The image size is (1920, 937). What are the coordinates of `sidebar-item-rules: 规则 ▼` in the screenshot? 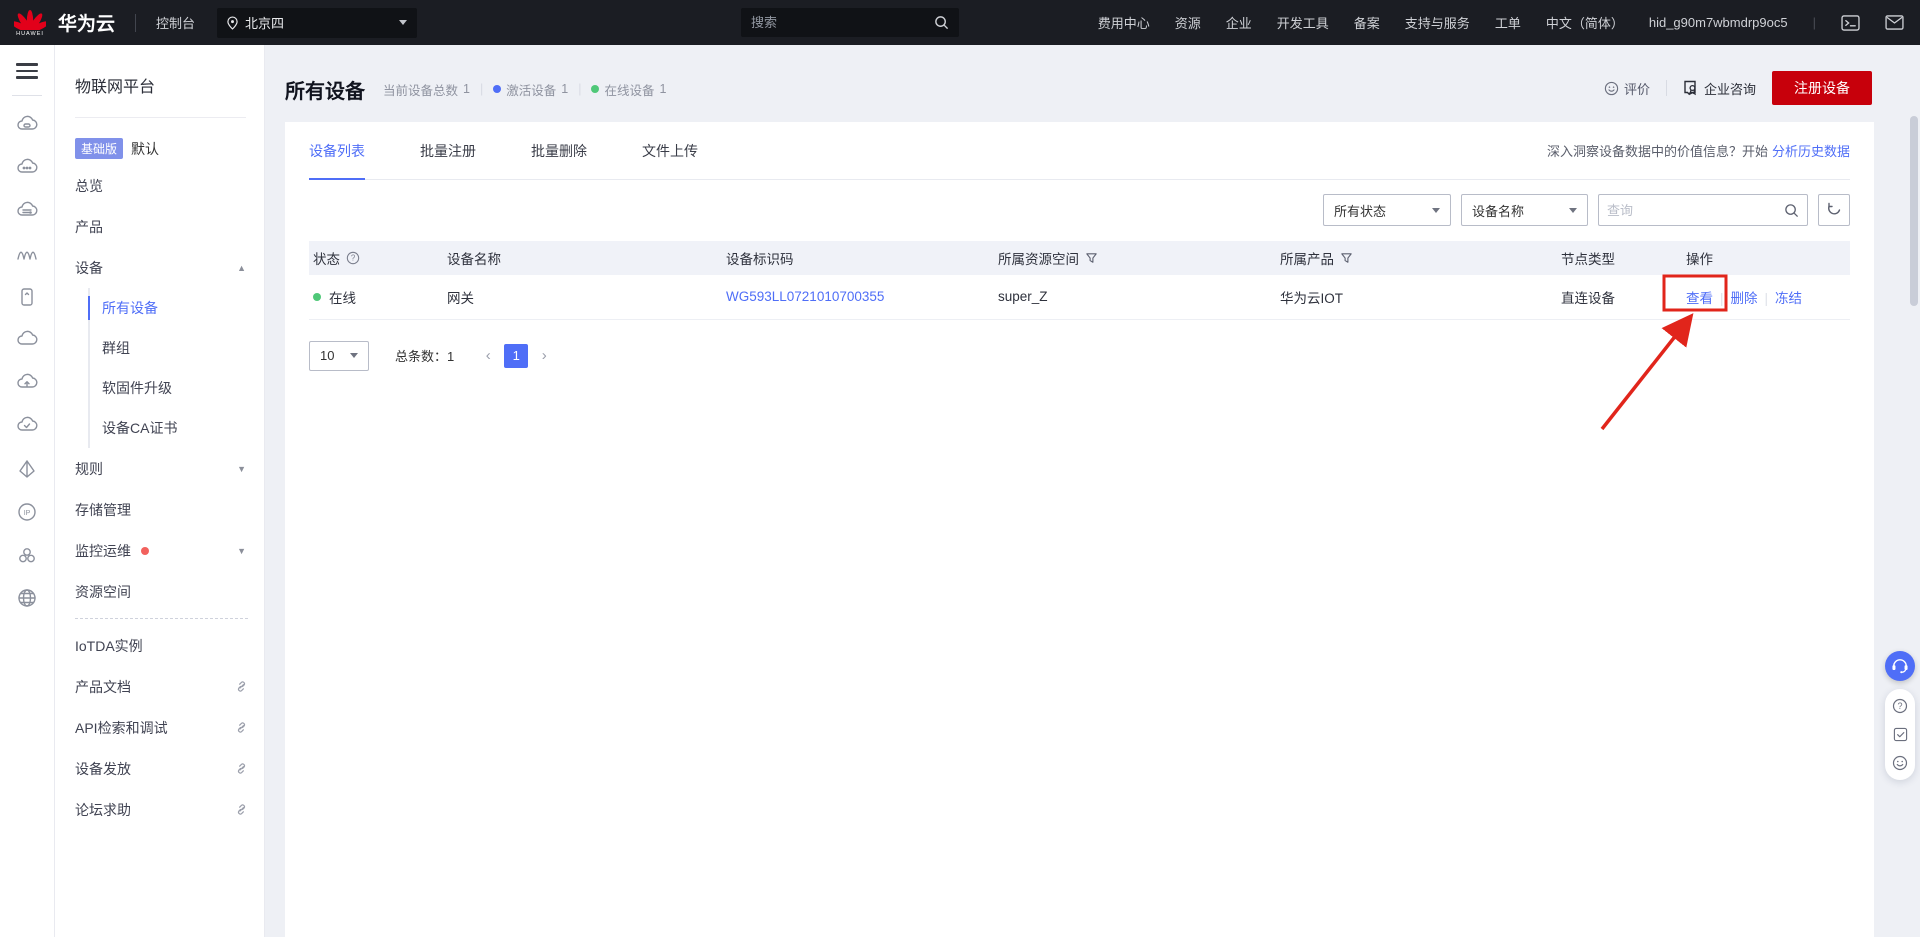 It's located at (159, 468).